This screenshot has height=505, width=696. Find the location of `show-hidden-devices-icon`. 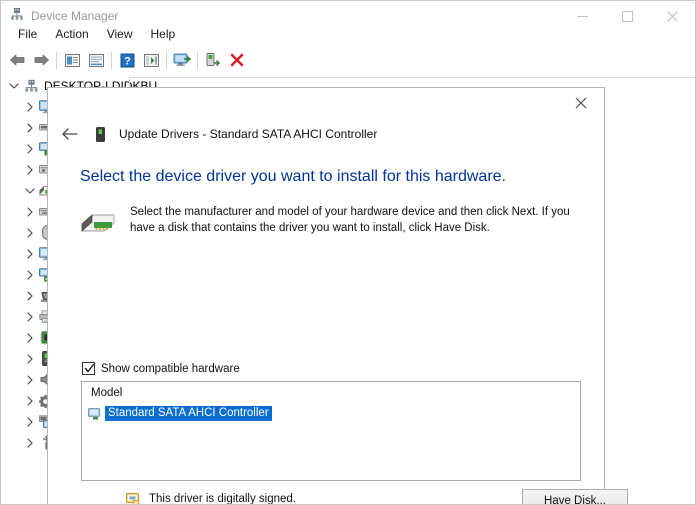

show-hidden-devices-icon is located at coordinates (96, 60).